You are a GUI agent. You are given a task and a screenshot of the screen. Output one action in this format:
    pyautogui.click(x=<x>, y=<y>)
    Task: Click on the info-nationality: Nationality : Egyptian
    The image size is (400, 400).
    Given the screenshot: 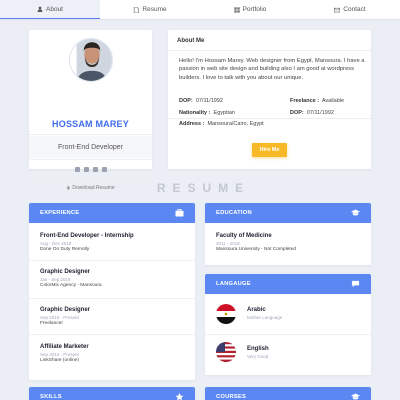 What is the action you would take?
    pyautogui.click(x=207, y=113)
    